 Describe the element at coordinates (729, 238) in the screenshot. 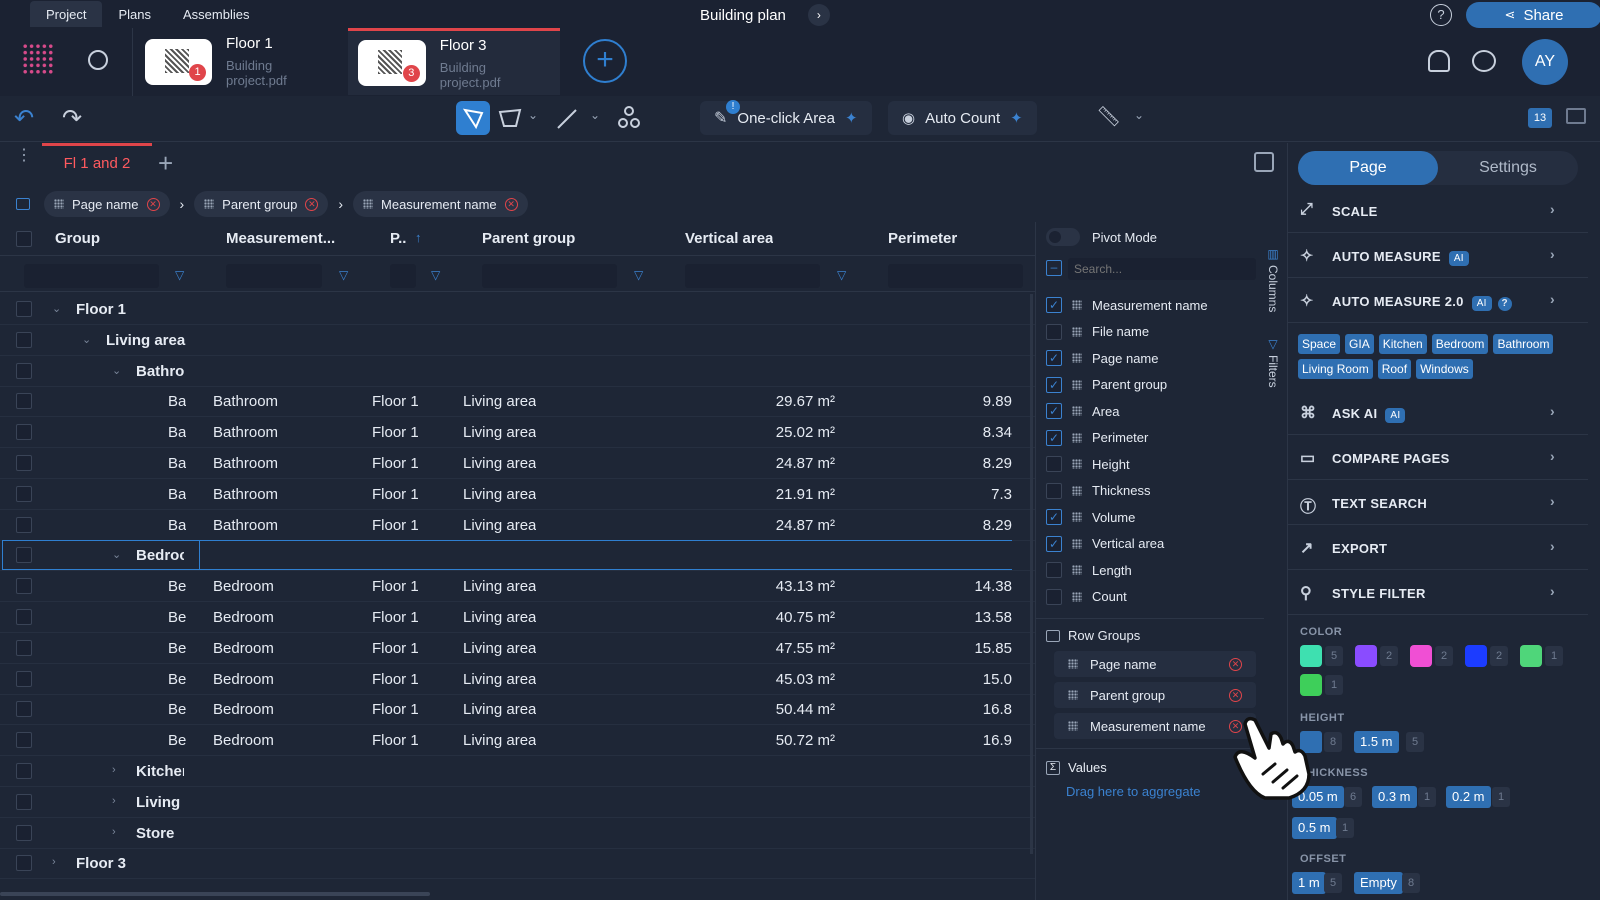

I see `col-header-vertical-area: Vertical area` at that location.